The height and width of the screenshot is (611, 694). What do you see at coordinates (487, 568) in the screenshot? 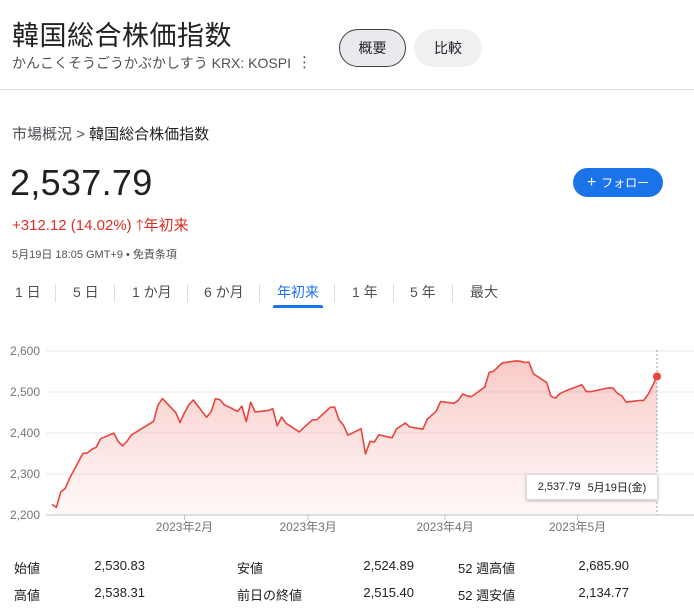
I see `stat-52w-high-label: 52 週高値` at bounding box center [487, 568].